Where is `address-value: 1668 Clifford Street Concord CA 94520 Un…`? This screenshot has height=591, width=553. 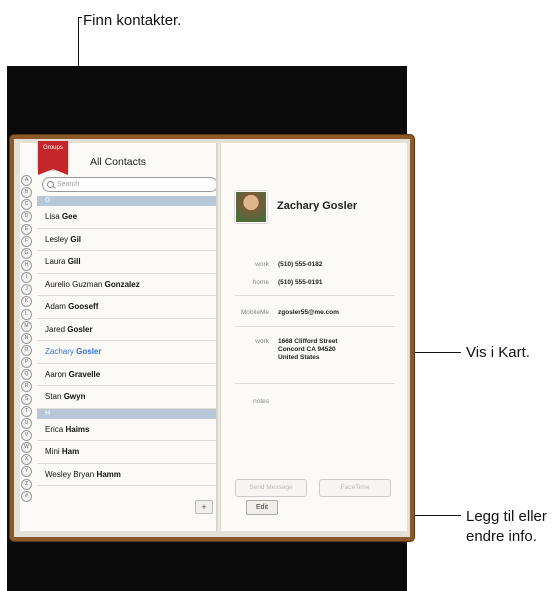 address-value: 1668 Clifford Street Concord CA 94520 Un… is located at coordinates (308, 350).